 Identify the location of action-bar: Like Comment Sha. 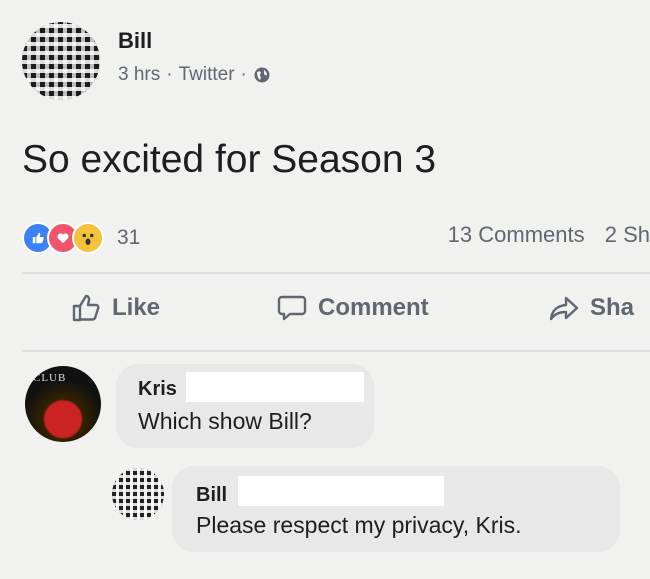
(325, 315).